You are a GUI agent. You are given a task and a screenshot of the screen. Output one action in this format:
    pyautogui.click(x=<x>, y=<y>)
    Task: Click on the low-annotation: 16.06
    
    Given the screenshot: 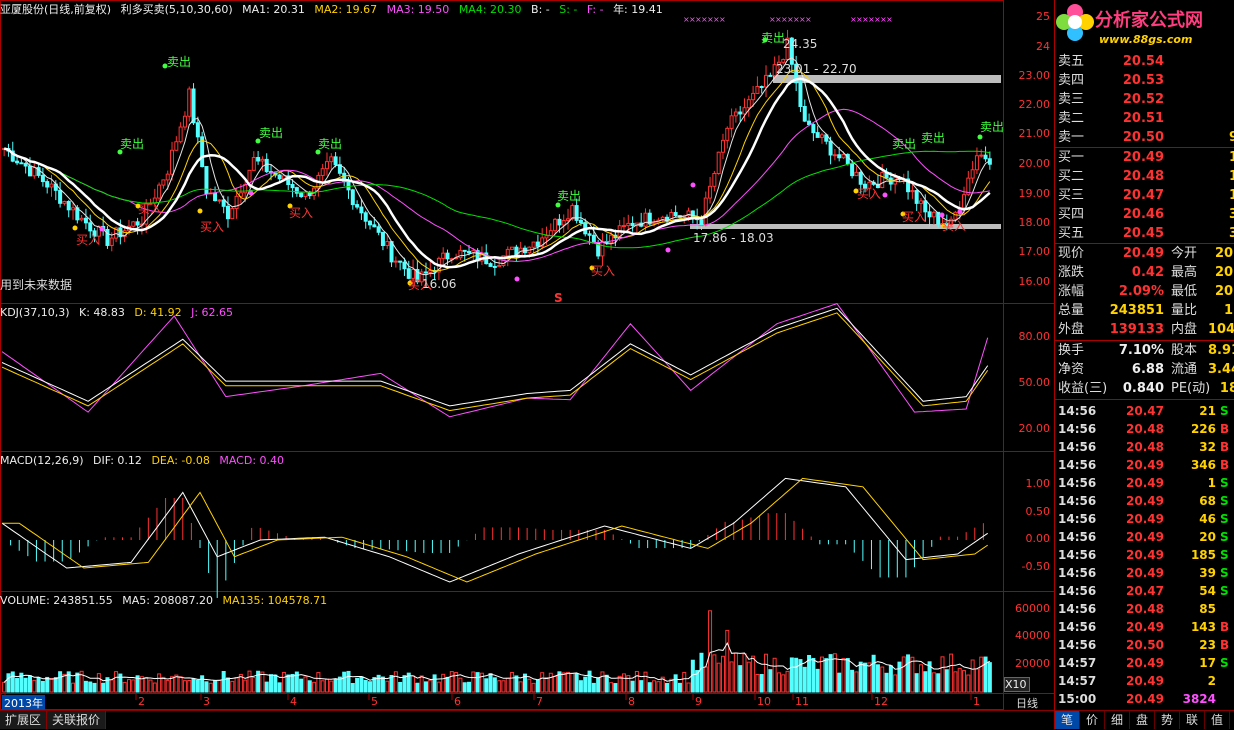 What is the action you would take?
    pyautogui.click(x=439, y=284)
    